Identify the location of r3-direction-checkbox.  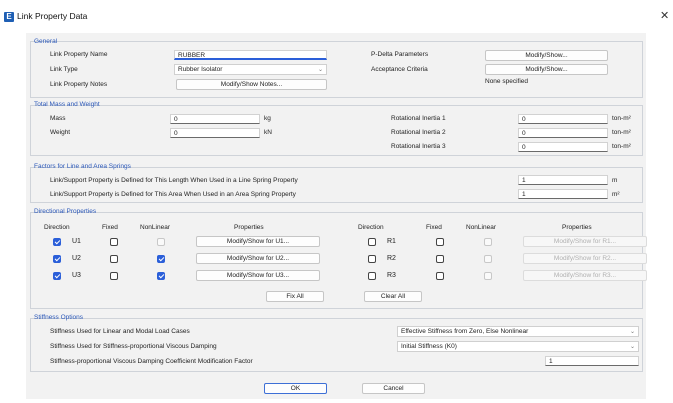
(372, 276).